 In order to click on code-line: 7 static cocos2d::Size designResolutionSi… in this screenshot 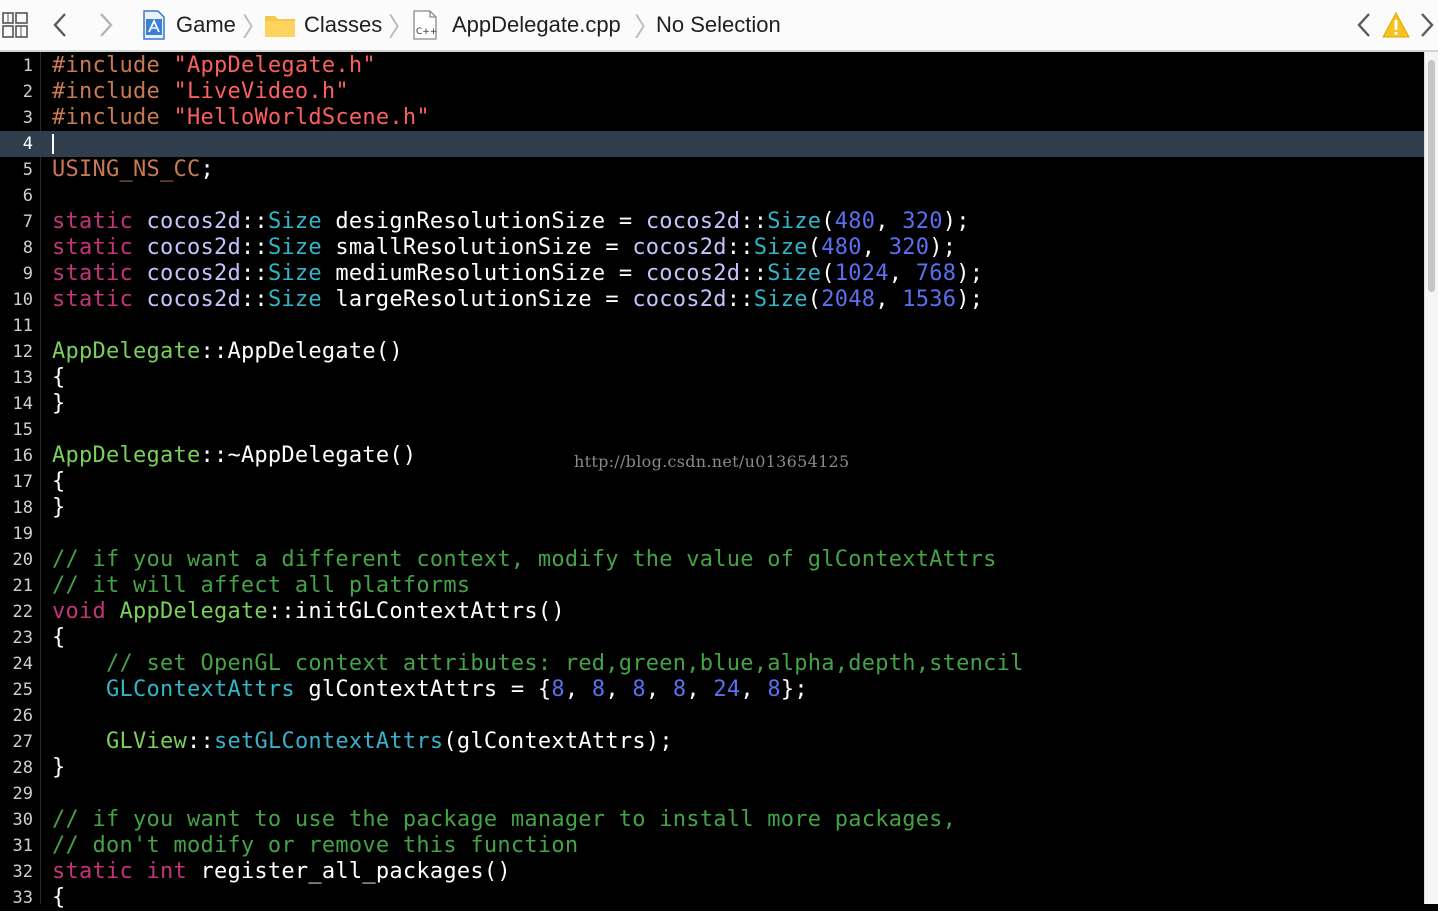, I will do `click(712, 222)`.